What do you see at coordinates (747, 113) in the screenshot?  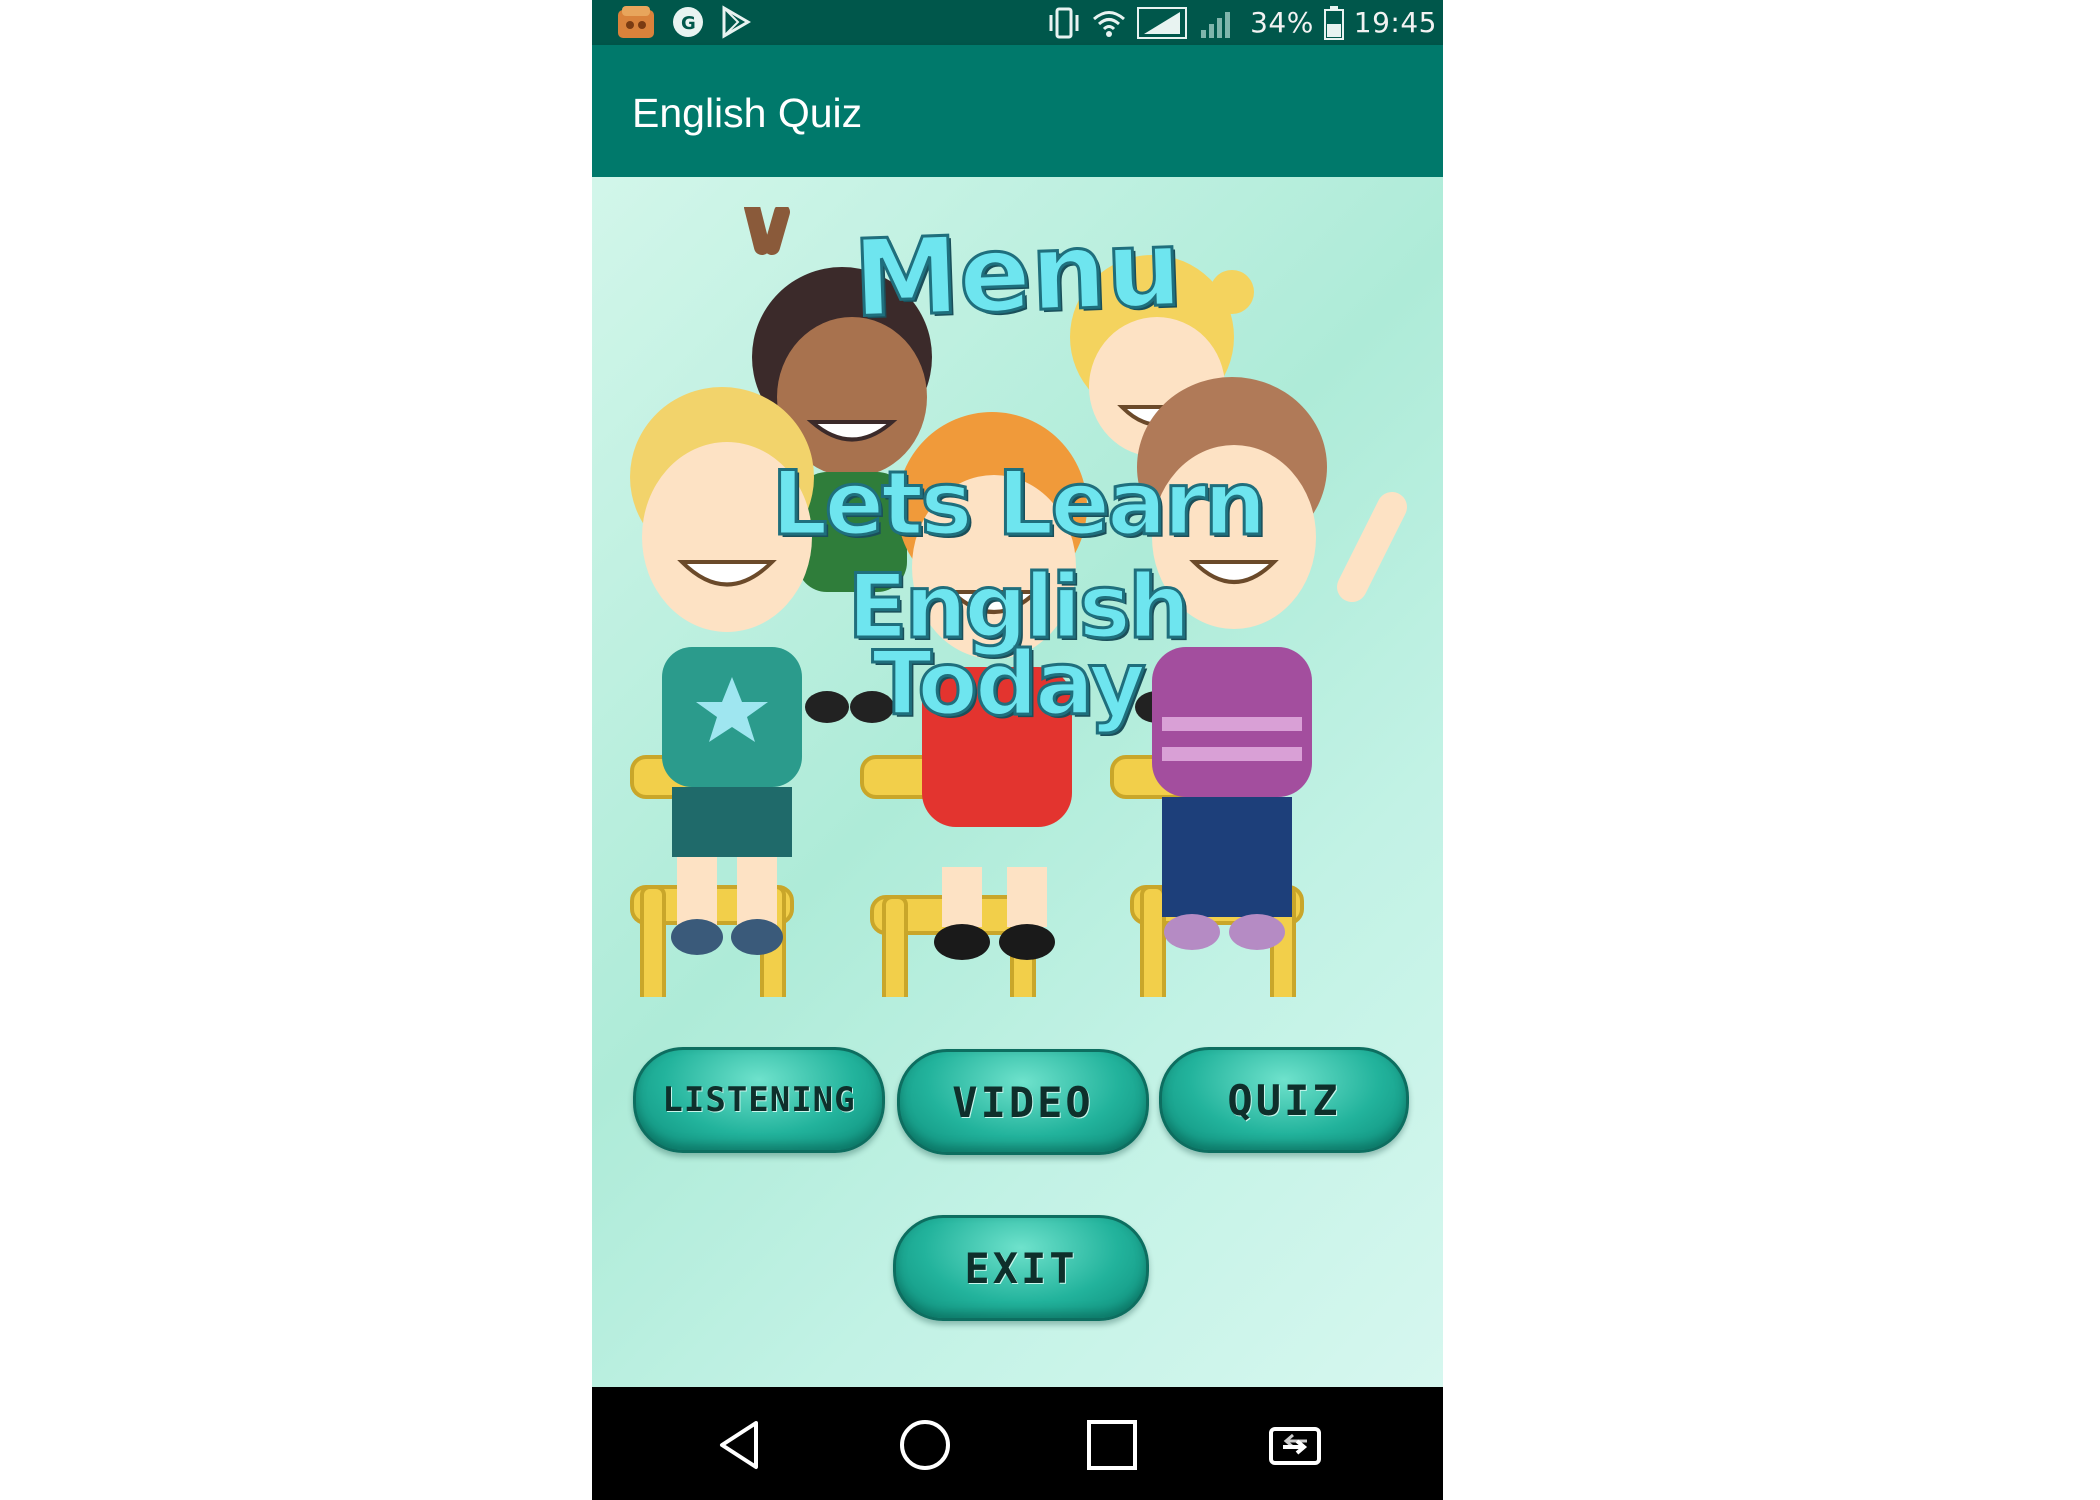 I see `app-title: English Quiz` at bounding box center [747, 113].